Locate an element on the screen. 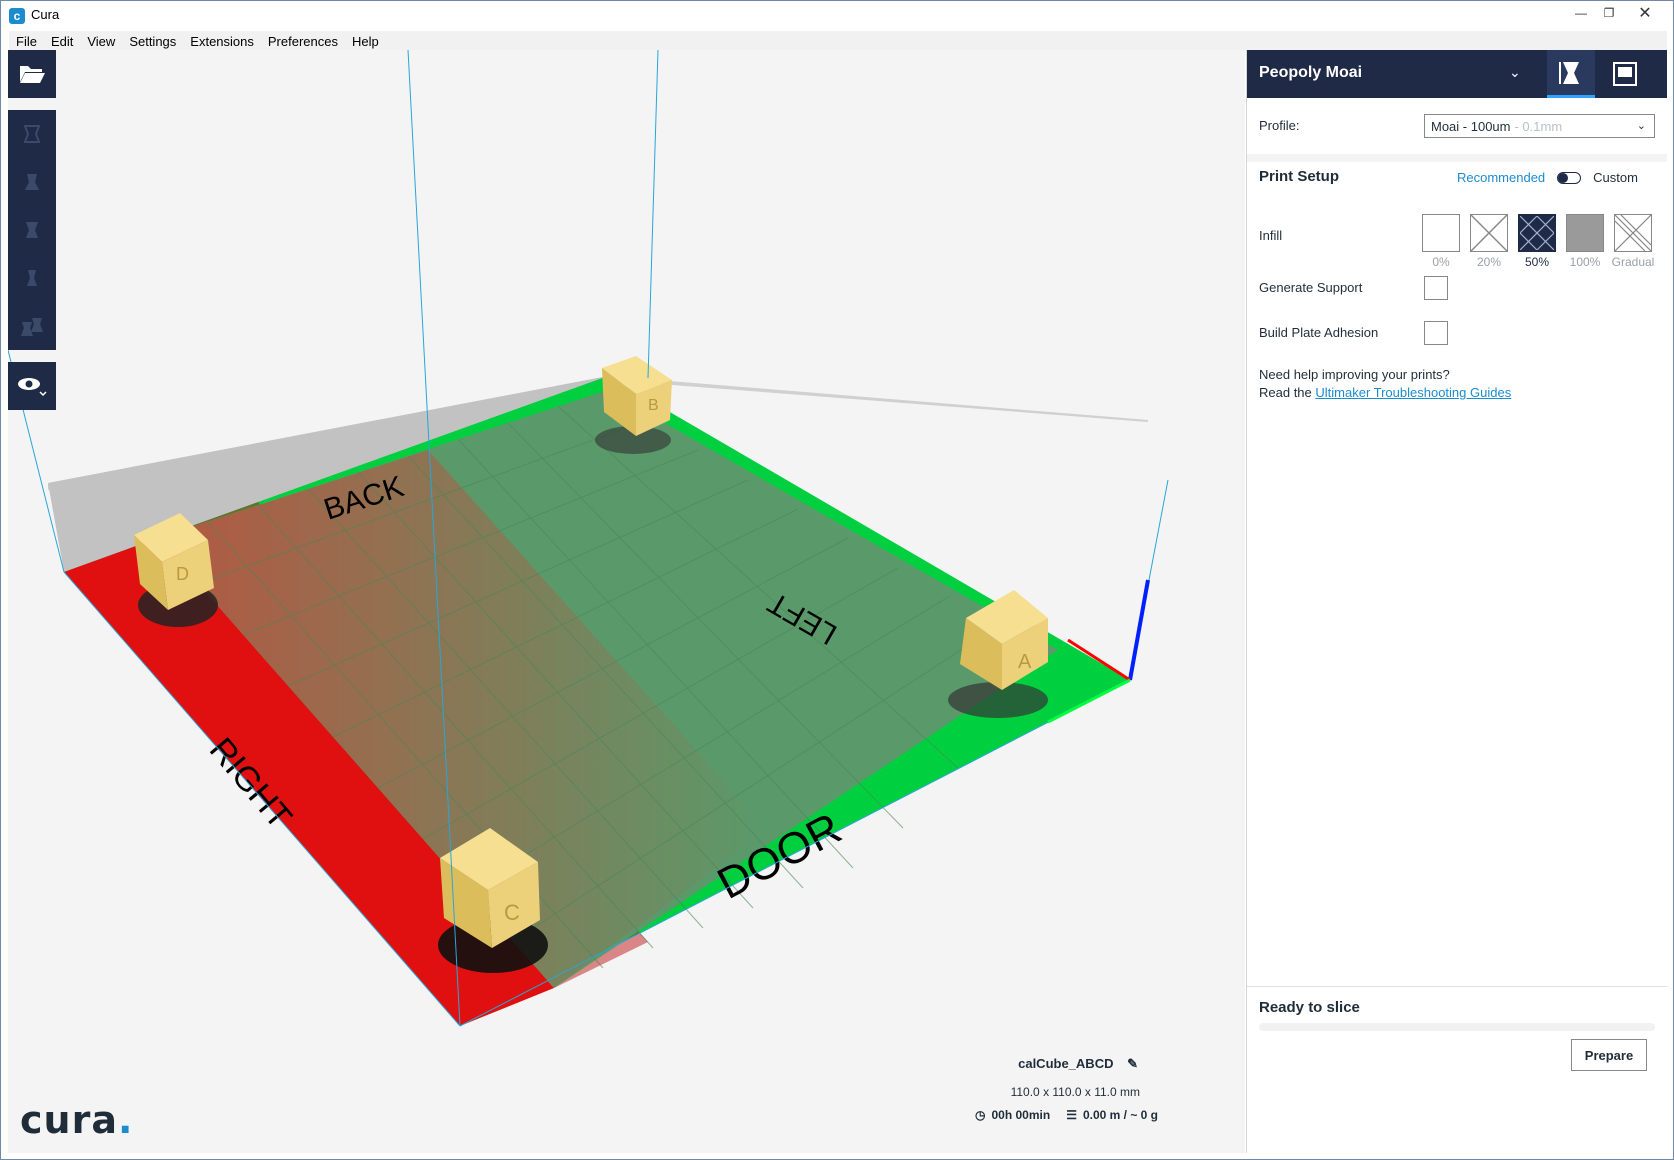 The height and width of the screenshot is (1160, 1674). divider is located at coordinates (1457, 158).